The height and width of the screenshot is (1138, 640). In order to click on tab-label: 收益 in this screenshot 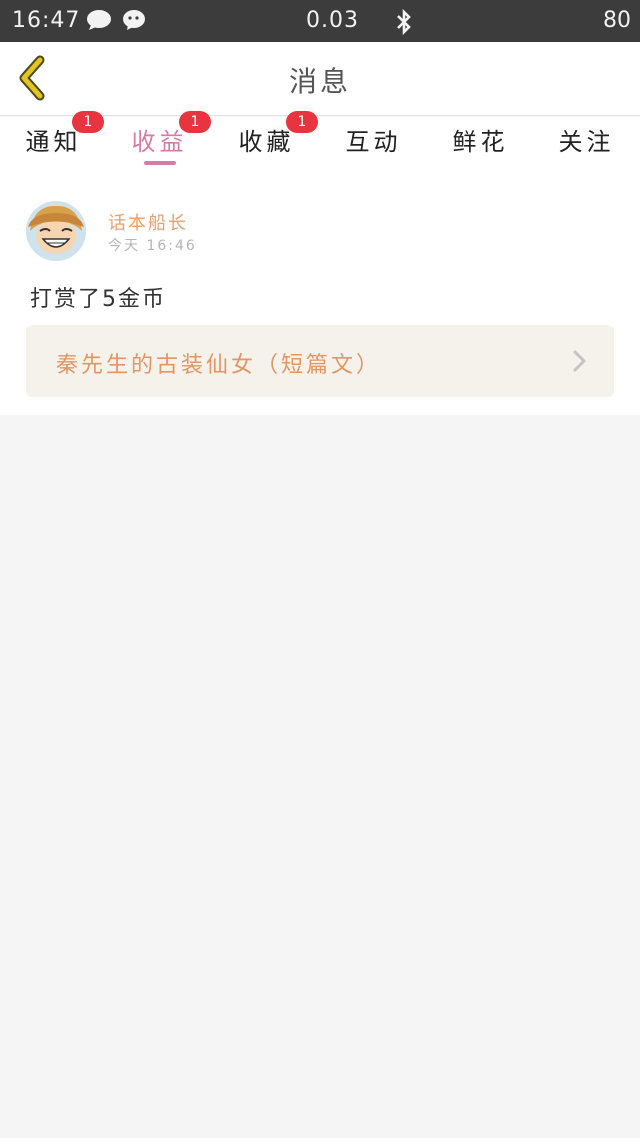, I will do `click(159, 142)`.